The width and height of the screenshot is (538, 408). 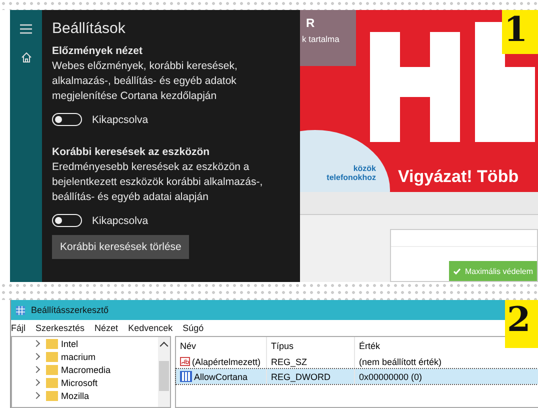 I want to click on value-row: AllowCortana REG_DWORD 0x00000000 (0), so click(x=357, y=376).